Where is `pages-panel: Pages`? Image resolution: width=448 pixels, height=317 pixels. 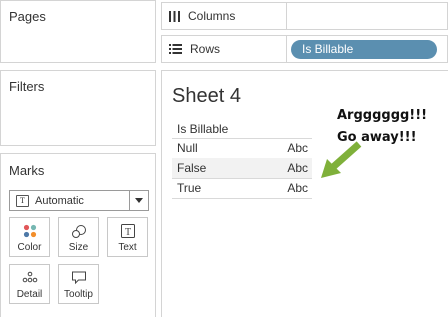 pages-panel: Pages is located at coordinates (78, 31).